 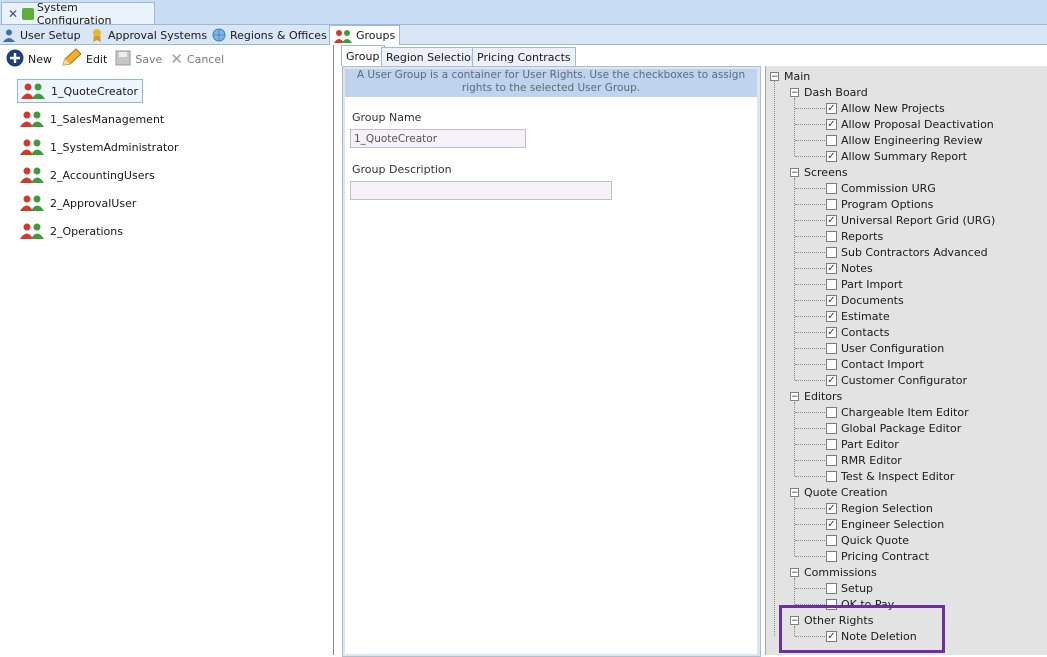 What do you see at coordinates (881, 188) in the screenshot?
I see `tree-item-commission-urg: Commission URG` at bounding box center [881, 188].